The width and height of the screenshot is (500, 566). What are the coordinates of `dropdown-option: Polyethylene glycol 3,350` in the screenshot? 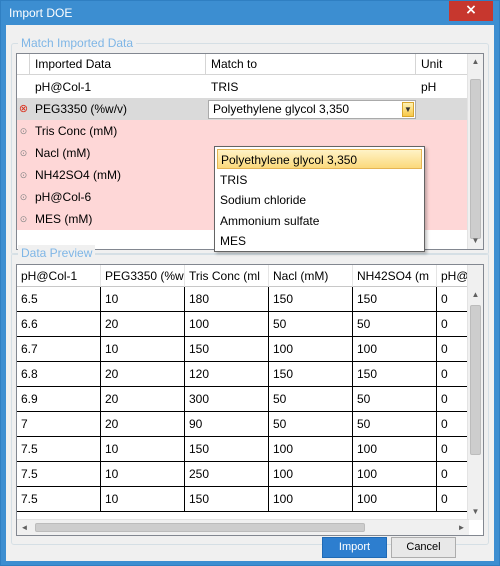 It's located at (319, 159).